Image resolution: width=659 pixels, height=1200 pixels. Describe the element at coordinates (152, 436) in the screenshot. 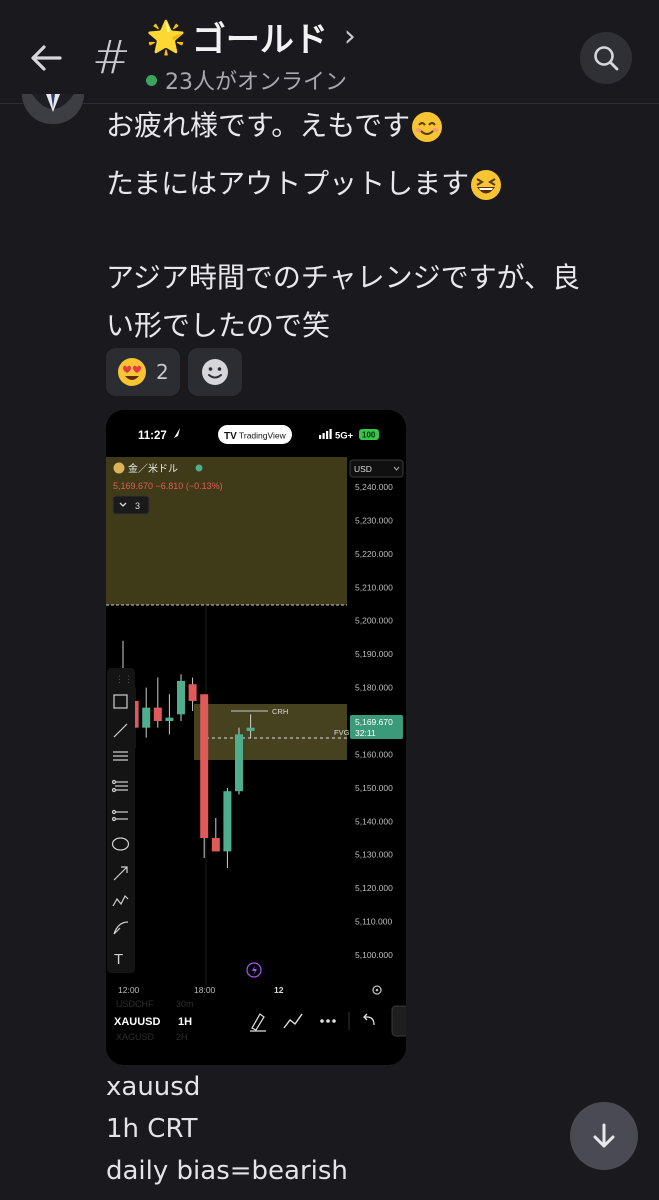

I see `phone-time: 11:27` at that location.